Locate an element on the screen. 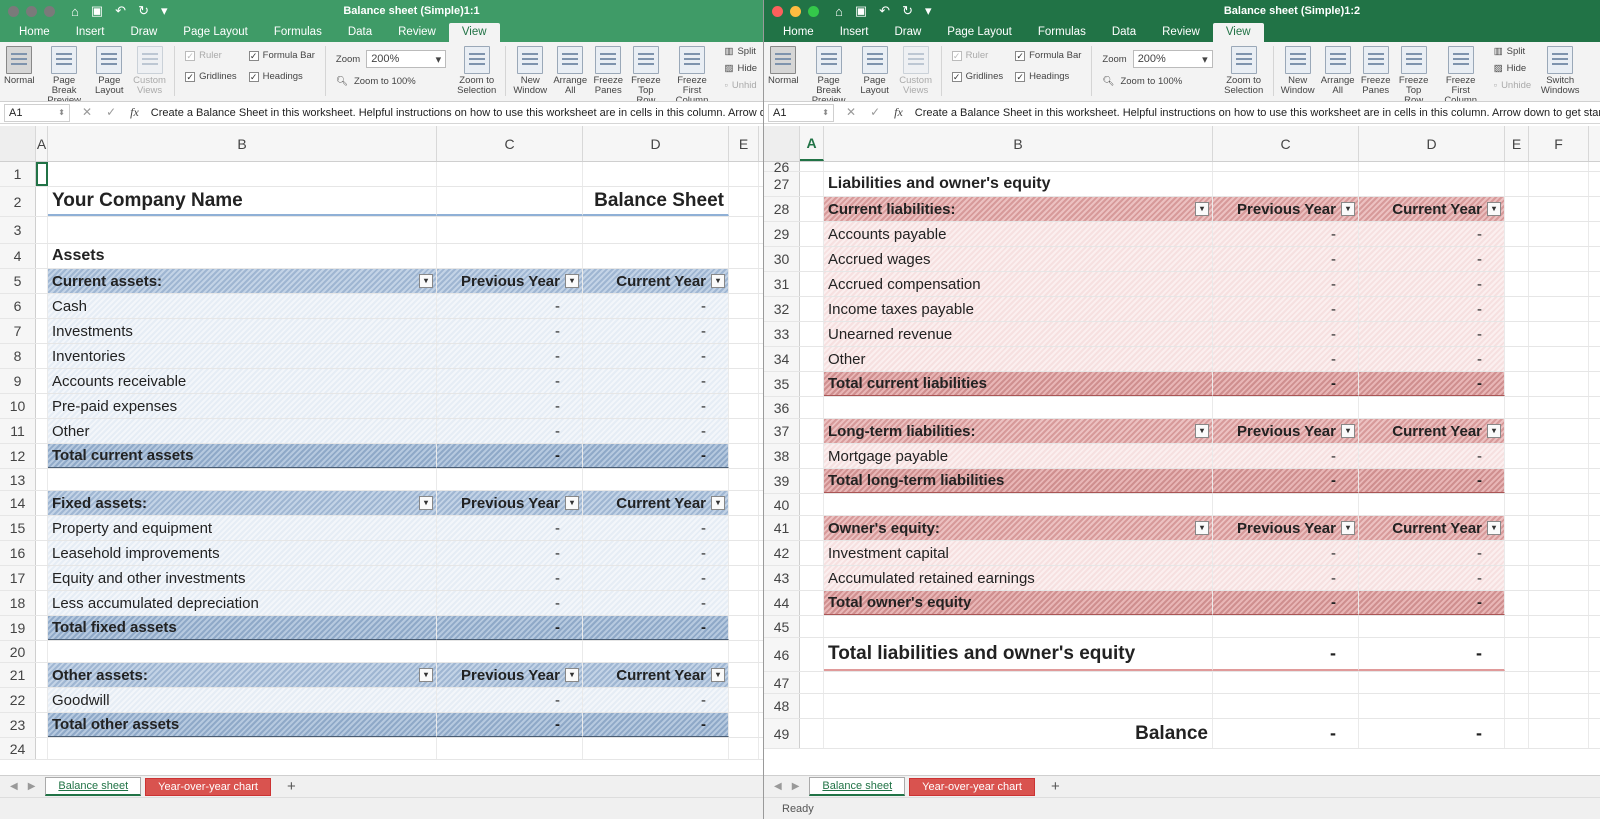  col-header-c: C is located at coordinates (510, 143).